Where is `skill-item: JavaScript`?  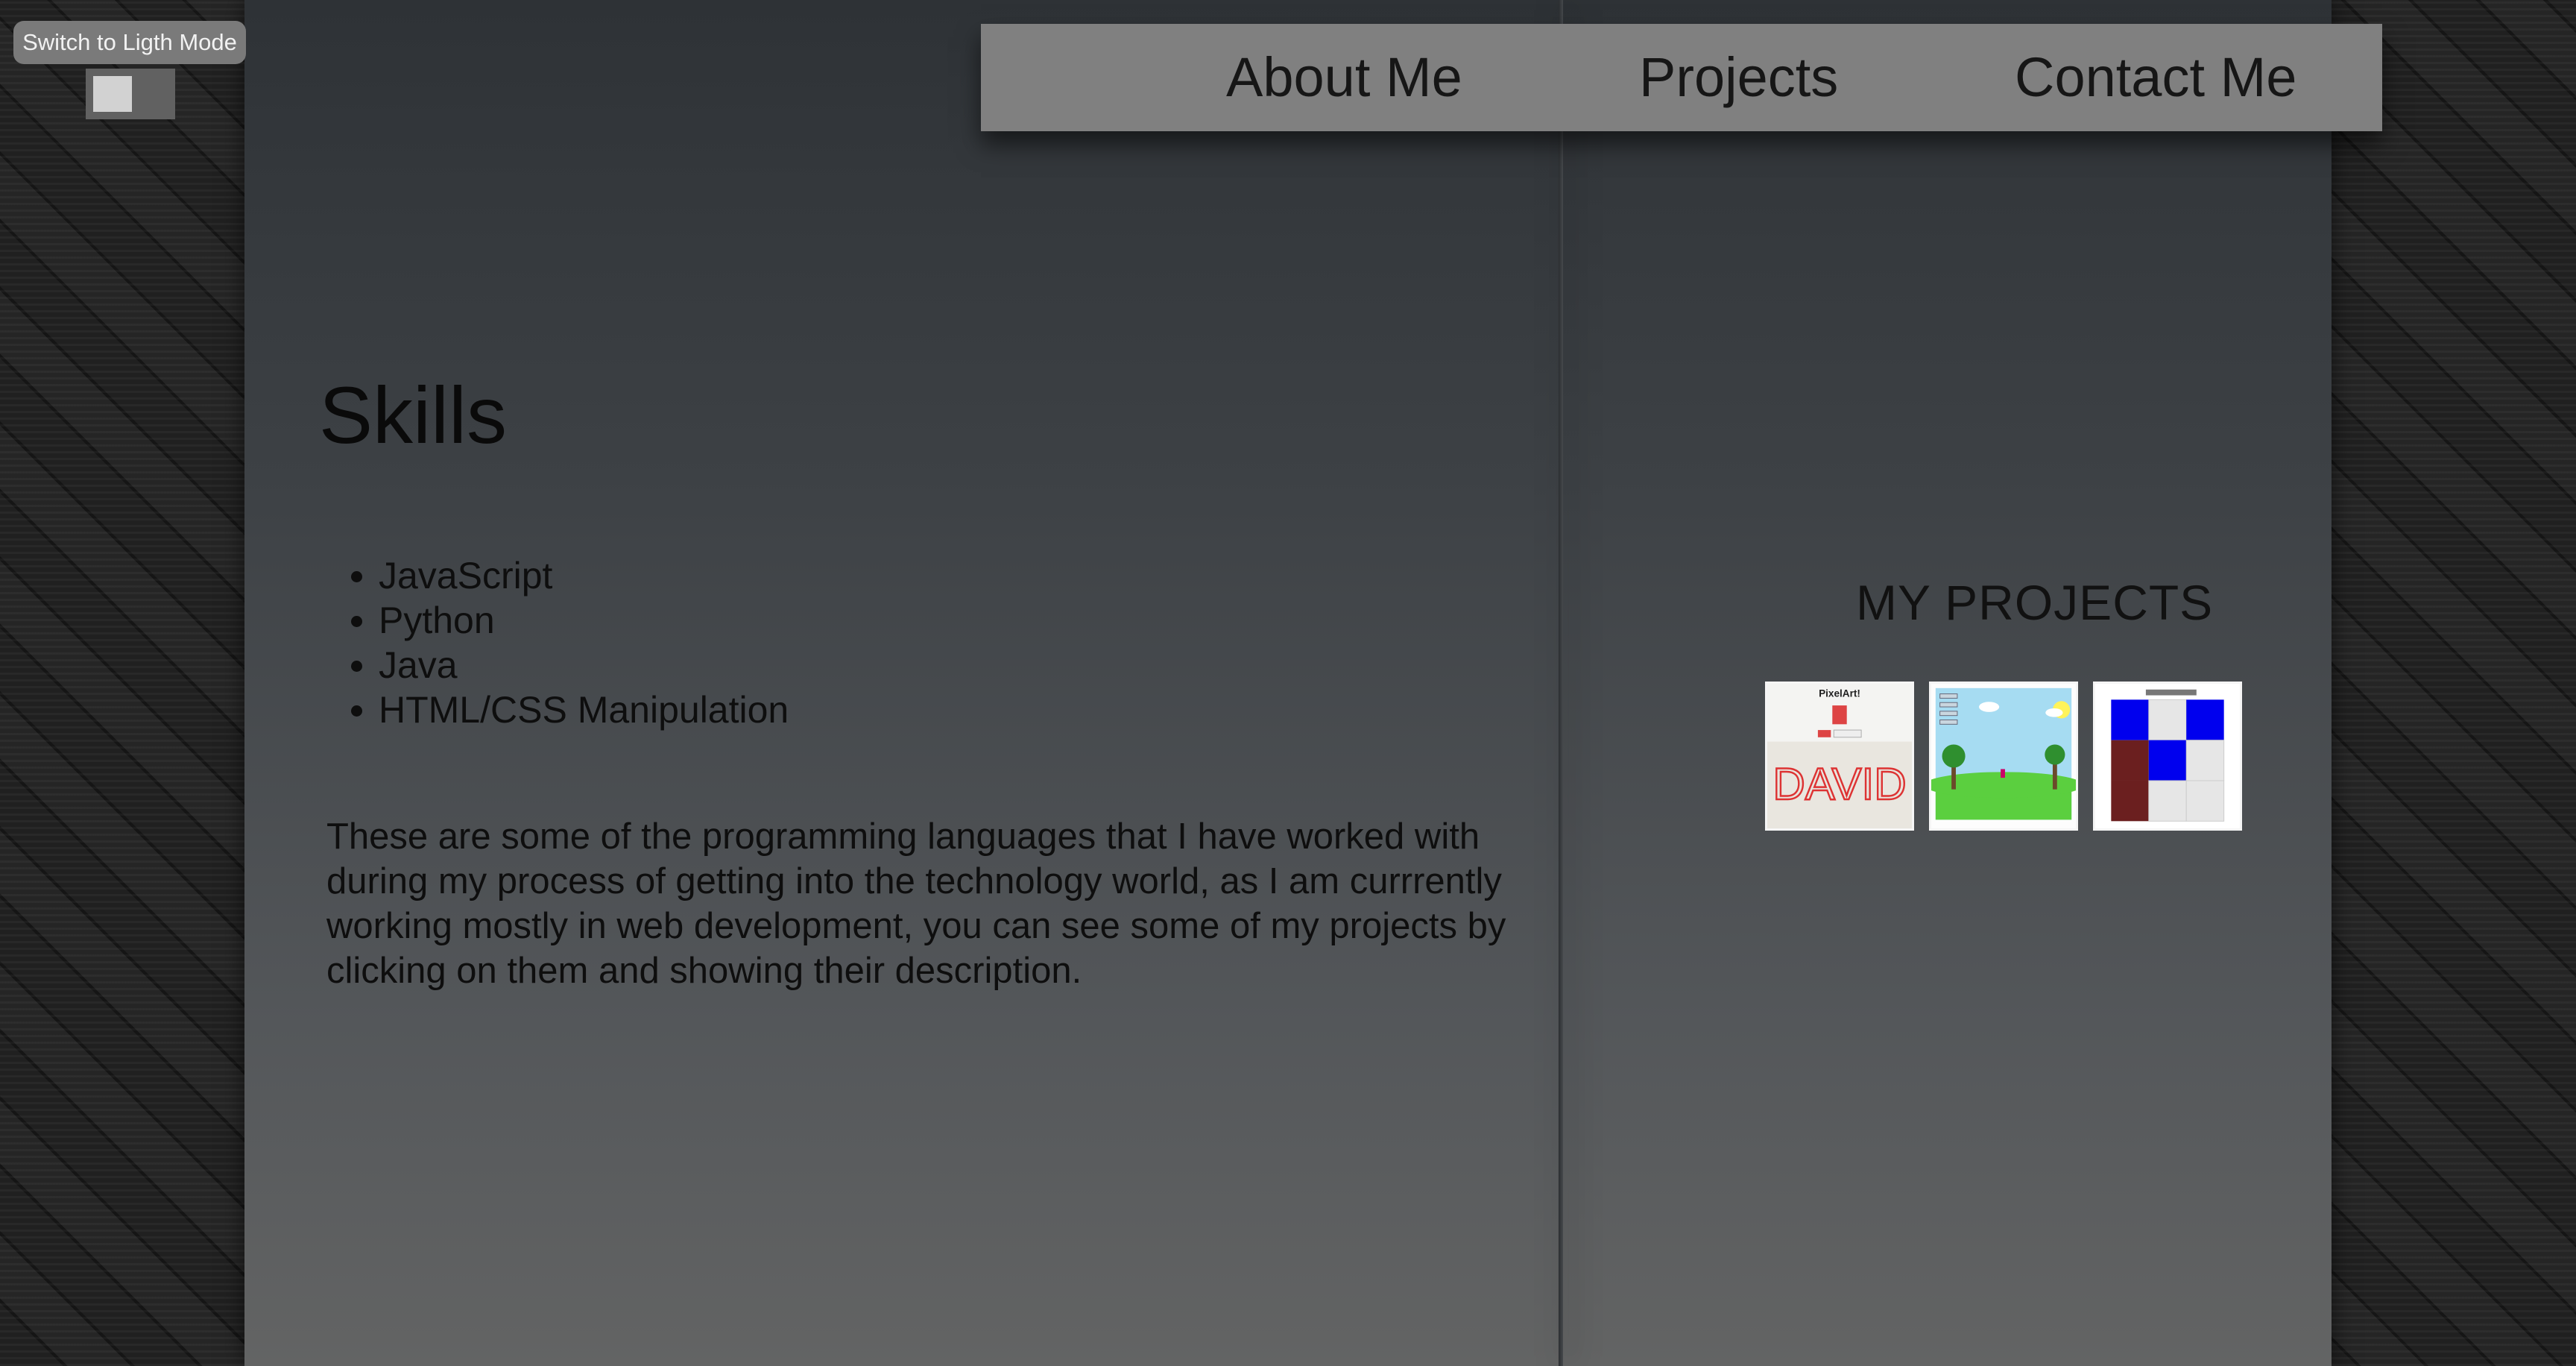
skill-item: JavaScript is located at coordinates (584, 575).